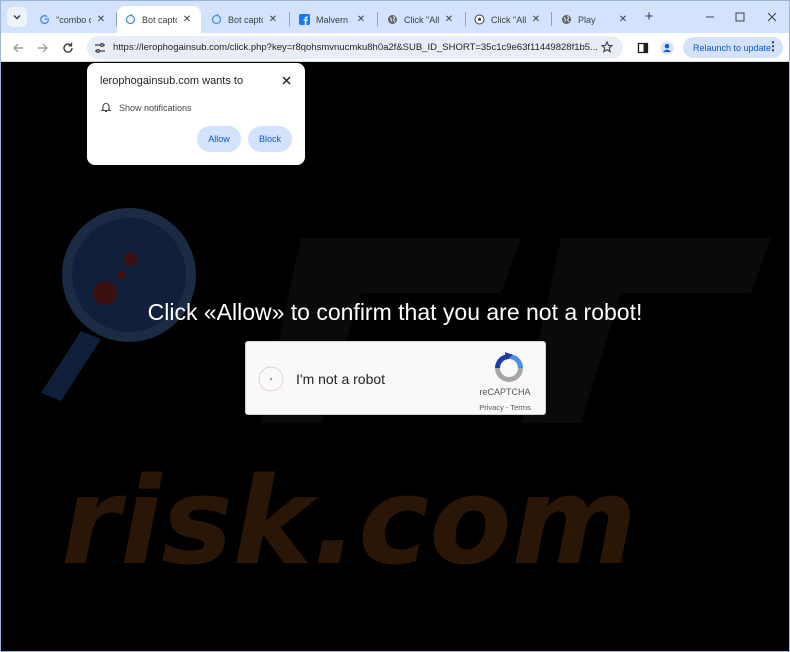 Image resolution: width=790 pixels, height=652 pixels. I want to click on soccer-ball-icon, so click(479, 19).